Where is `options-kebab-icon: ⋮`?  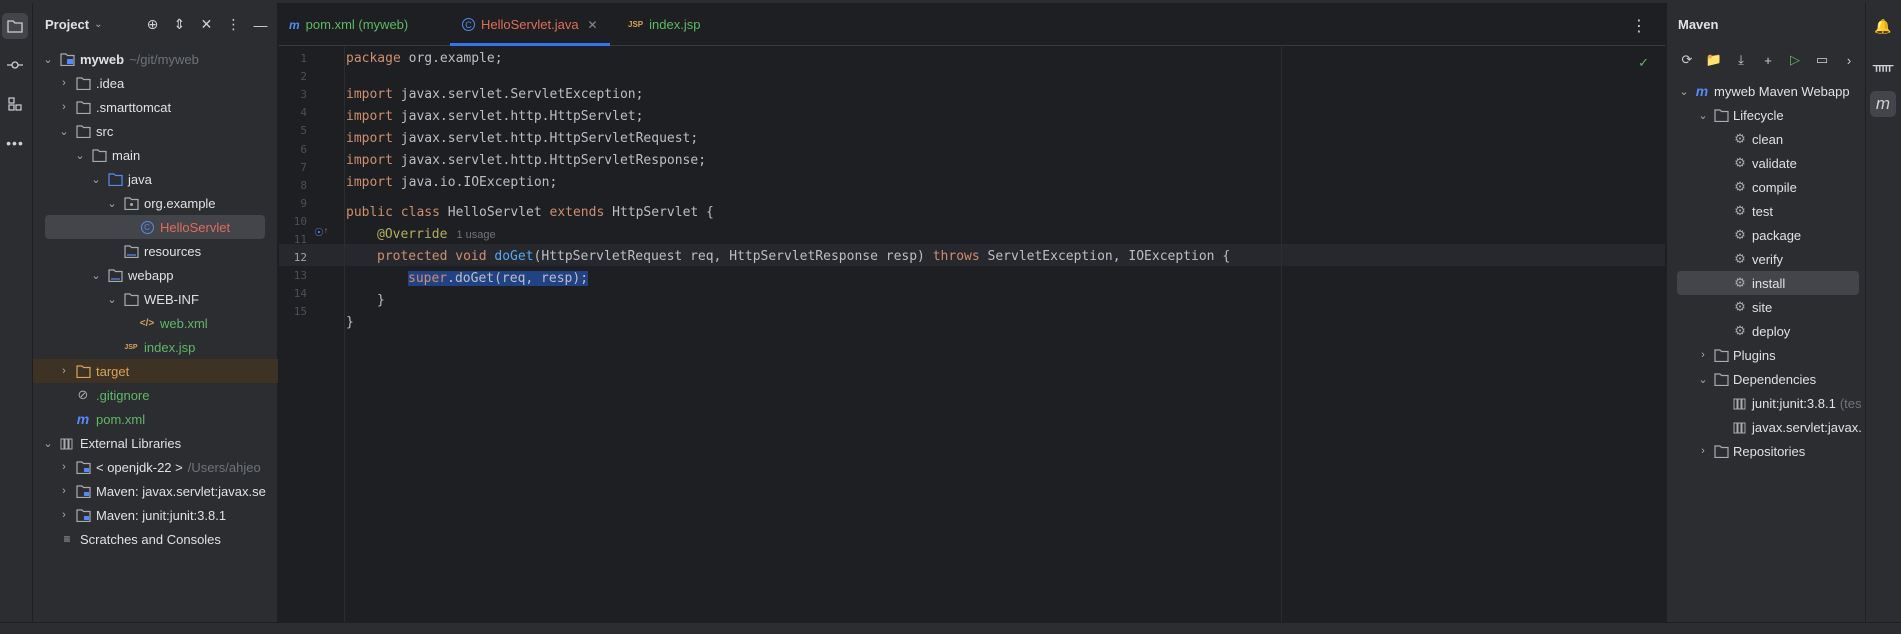 options-kebab-icon: ⋮ is located at coordinates (233, 24).